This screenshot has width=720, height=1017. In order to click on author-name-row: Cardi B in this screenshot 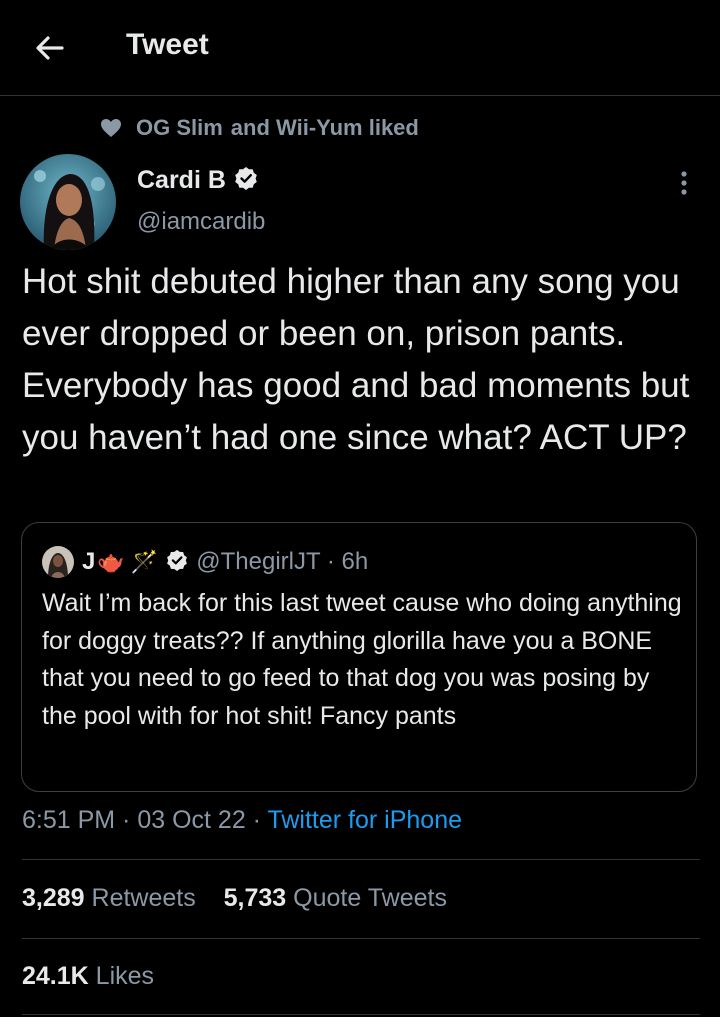, I will do `click(197, 180)`.